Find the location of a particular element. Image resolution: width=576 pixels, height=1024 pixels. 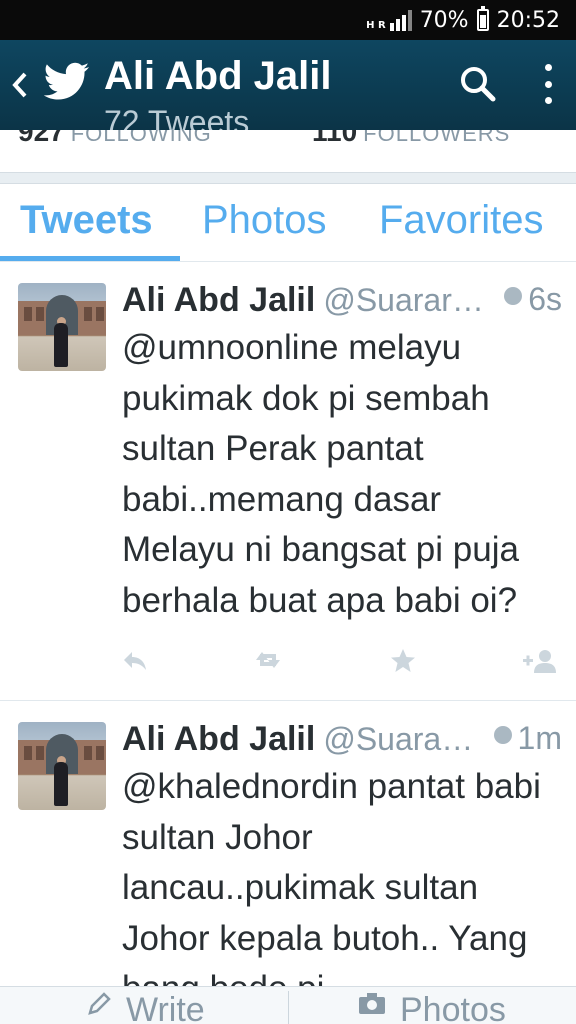

action-bar: Ali Abd Jalil 72 Tweets is located at coordinates (288, 85).